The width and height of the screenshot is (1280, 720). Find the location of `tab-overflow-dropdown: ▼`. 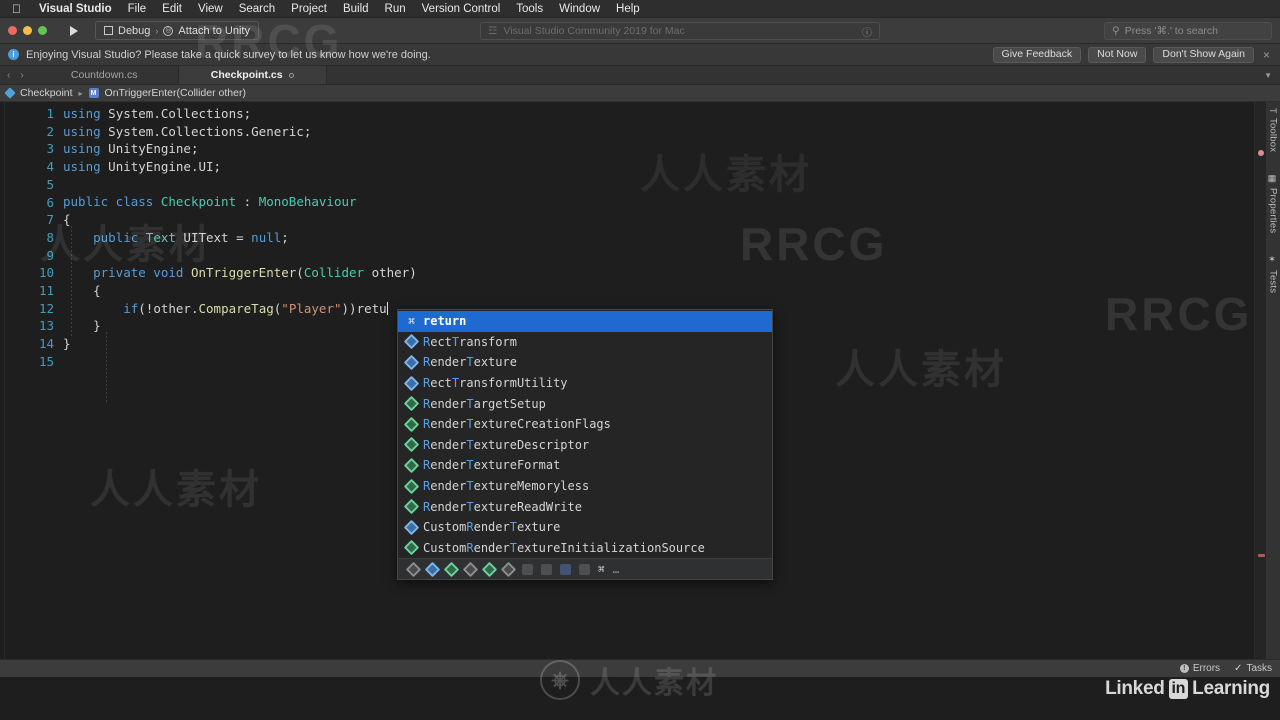

tab-overflow-dropdown: ▼ is located at coordinates (1268, 75).